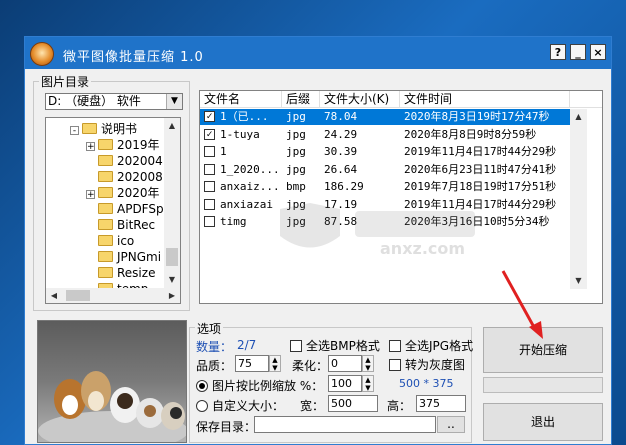 This screenshot has height=445, width=626. What do you see at coordinates (558, 52) in the screenshot?
I see `help-button: ?` at bounding box center [558, 52].